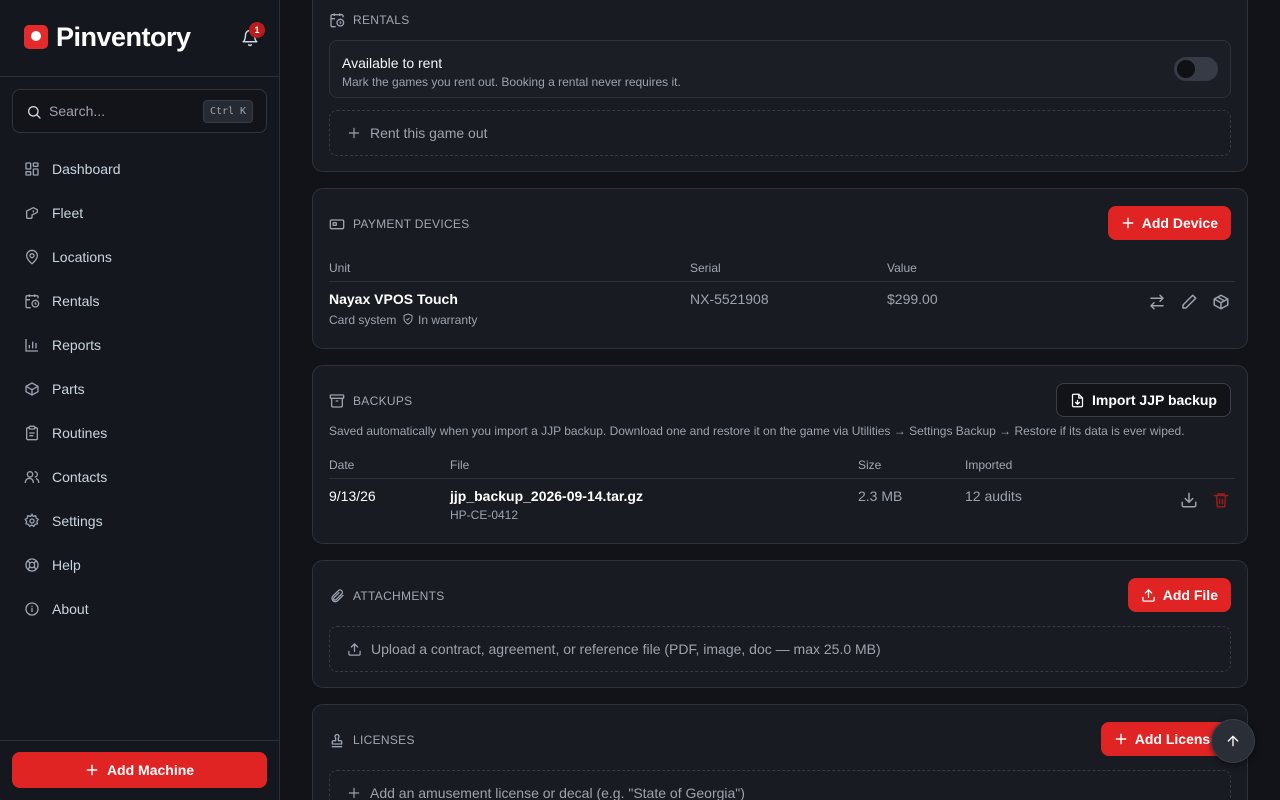  I want to click on scroll-to-top-button, so click(1233, 741).